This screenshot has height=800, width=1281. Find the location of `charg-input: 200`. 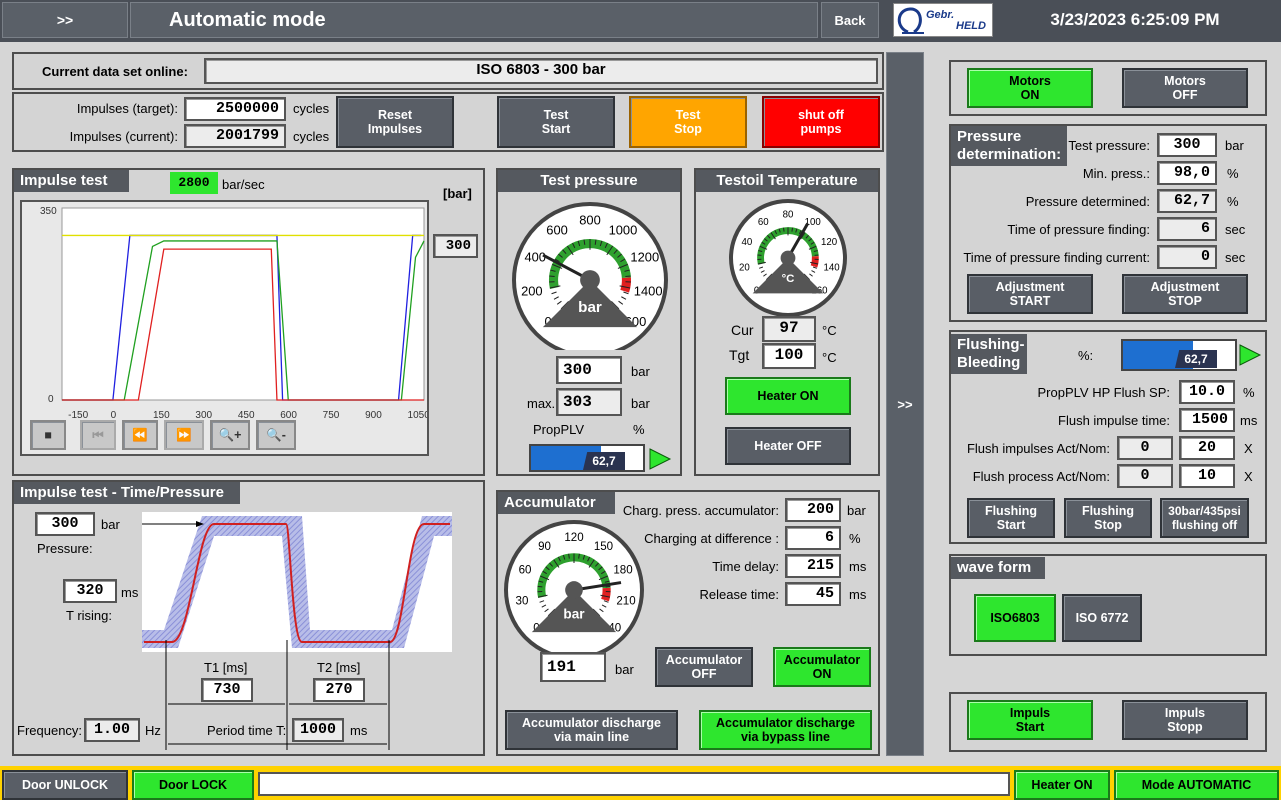

charg-input: 200 is located at coordinates (813, 510).